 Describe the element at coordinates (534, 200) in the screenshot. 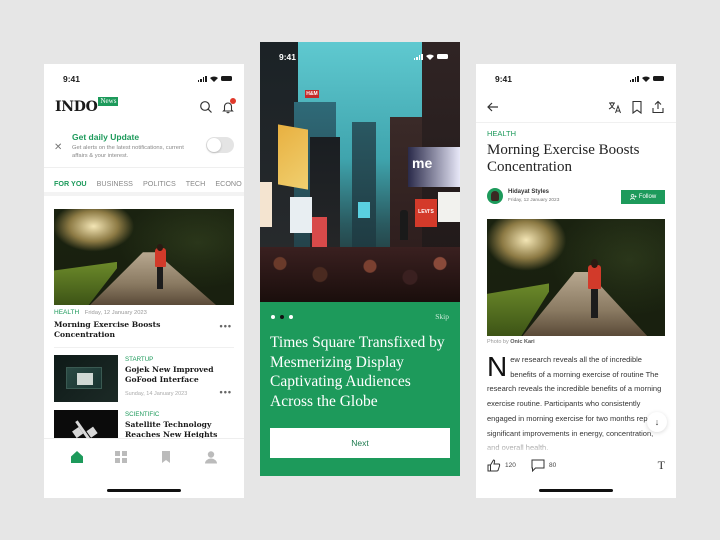

I see `publish-date: Friday, 12 January 2023` at that location.